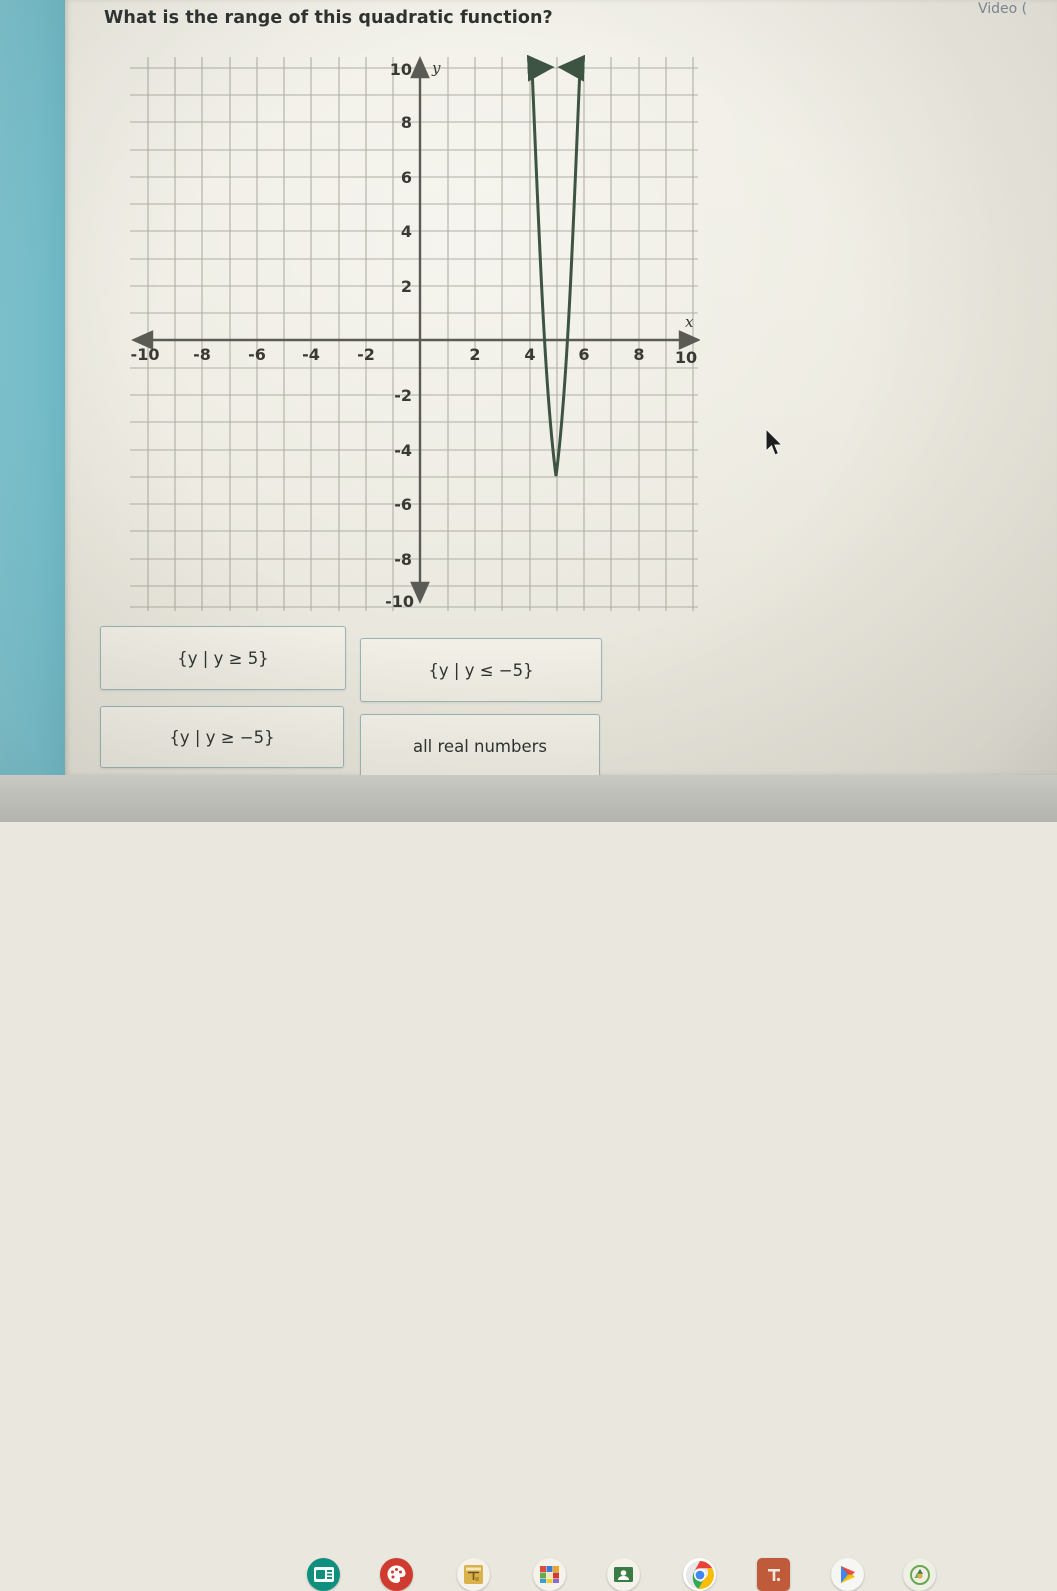 The width and height of the screenshot is (1057, 1591). I want to click on chrome-icon, so click(699, 1574).